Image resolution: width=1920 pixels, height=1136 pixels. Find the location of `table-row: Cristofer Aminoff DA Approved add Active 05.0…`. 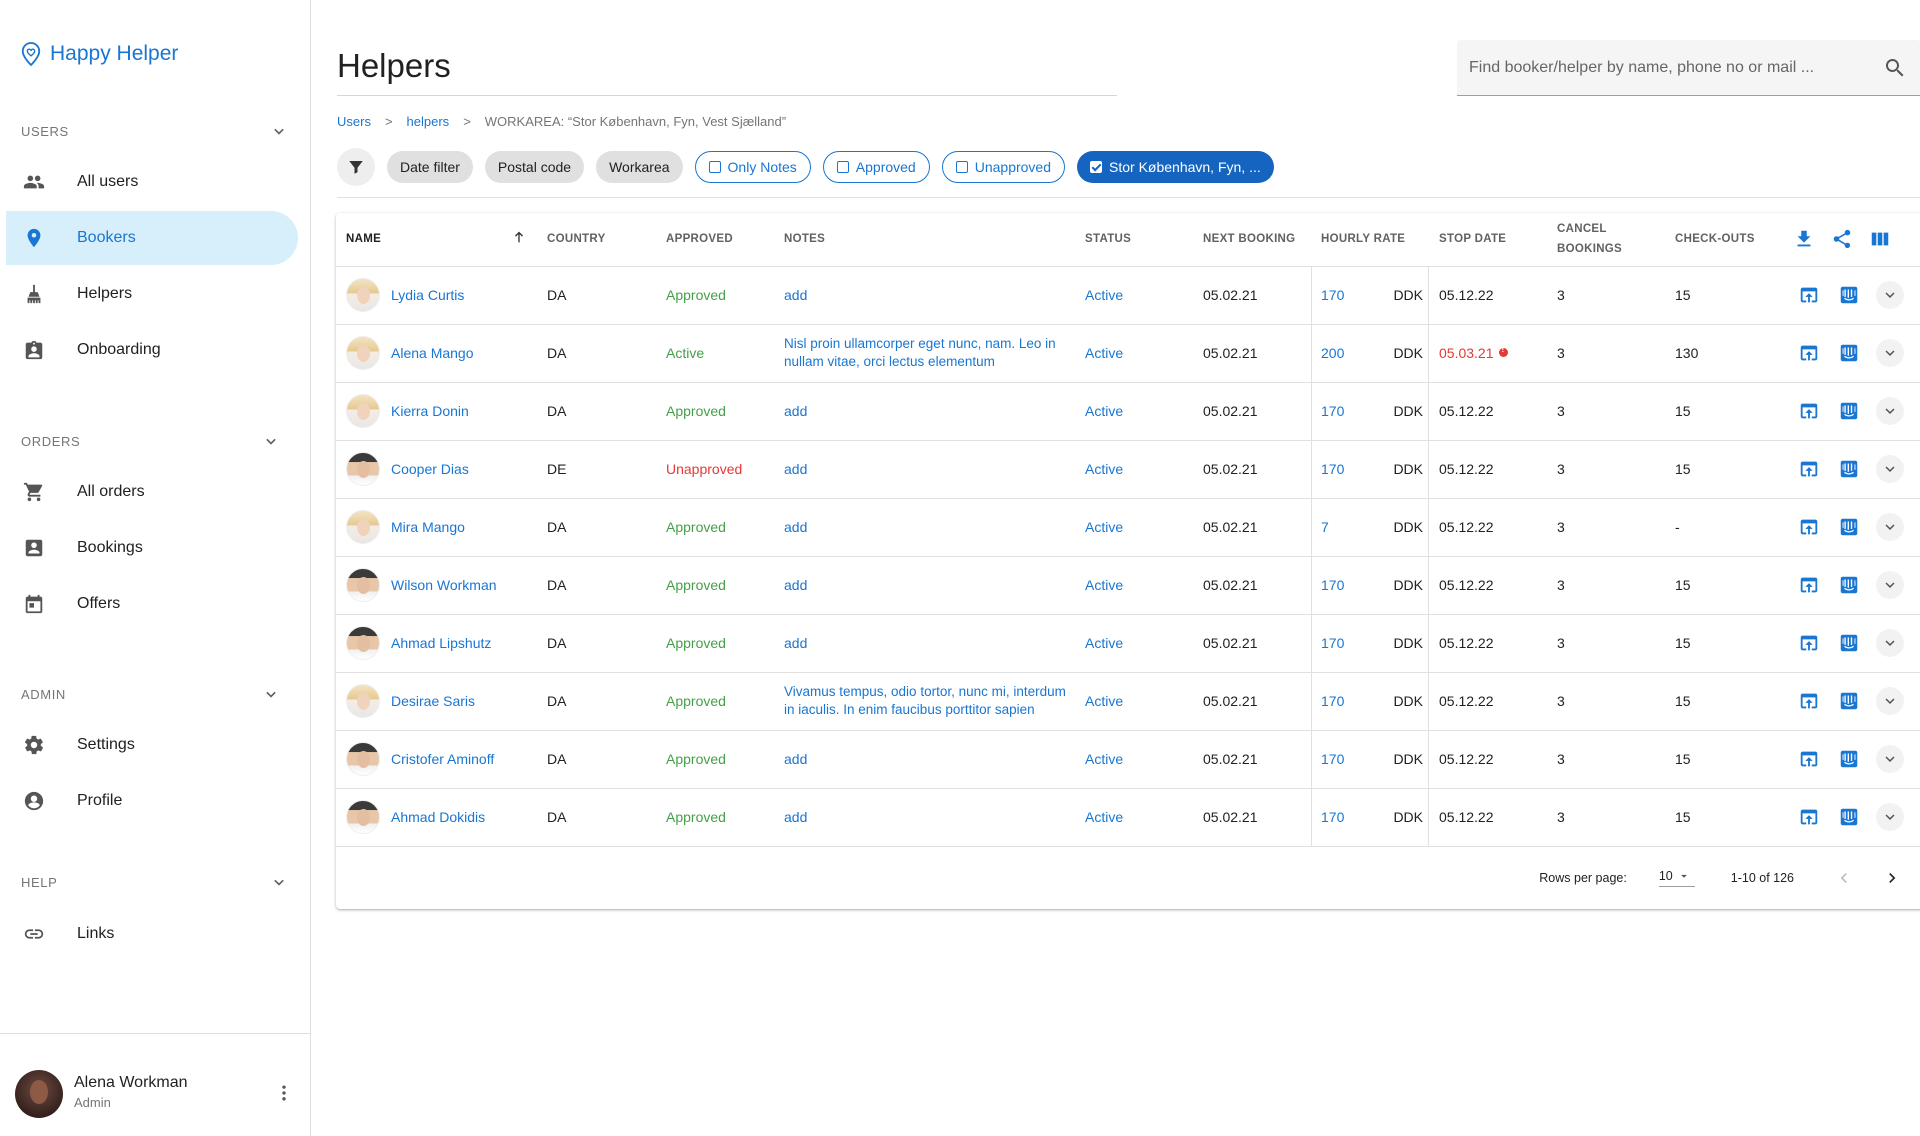

table-row: Cristofer Aminoff DA Approved add Active 05.0… is located at coordinates (1128, 759).